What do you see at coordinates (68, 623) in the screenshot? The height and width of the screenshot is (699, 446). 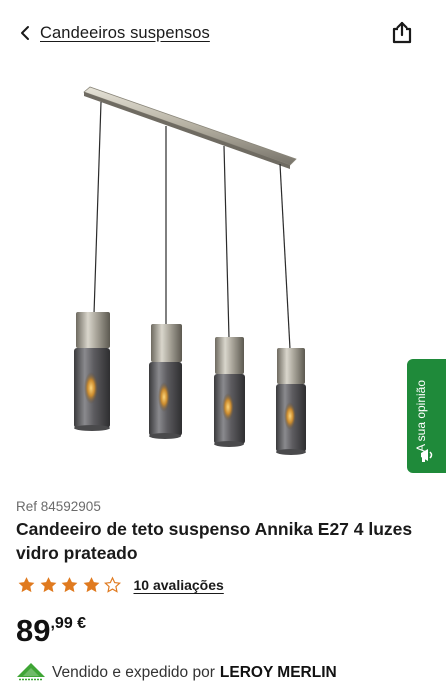 I see `price-decimal: ,99 €` at bounding box center [68, 623].